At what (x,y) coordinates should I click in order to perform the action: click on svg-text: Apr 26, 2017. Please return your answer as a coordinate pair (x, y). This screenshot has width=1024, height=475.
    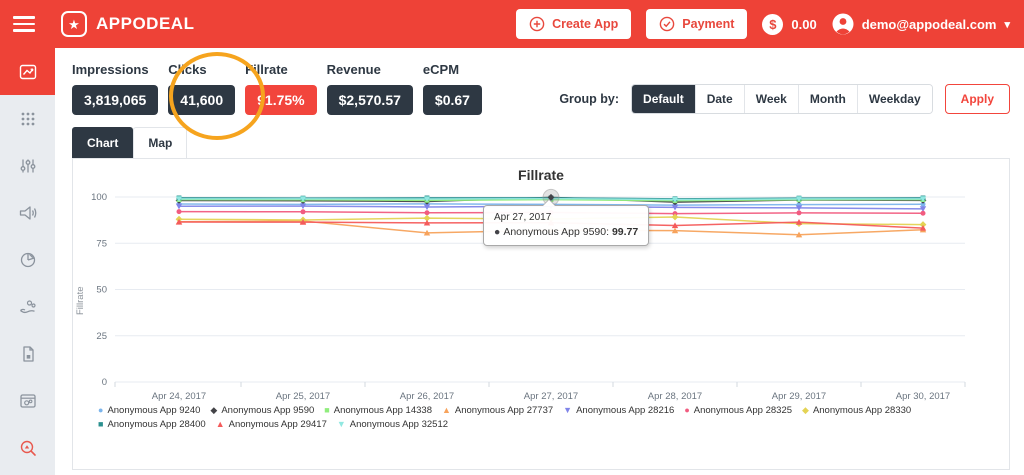
    Looking at the image, I should click on (427, 396).